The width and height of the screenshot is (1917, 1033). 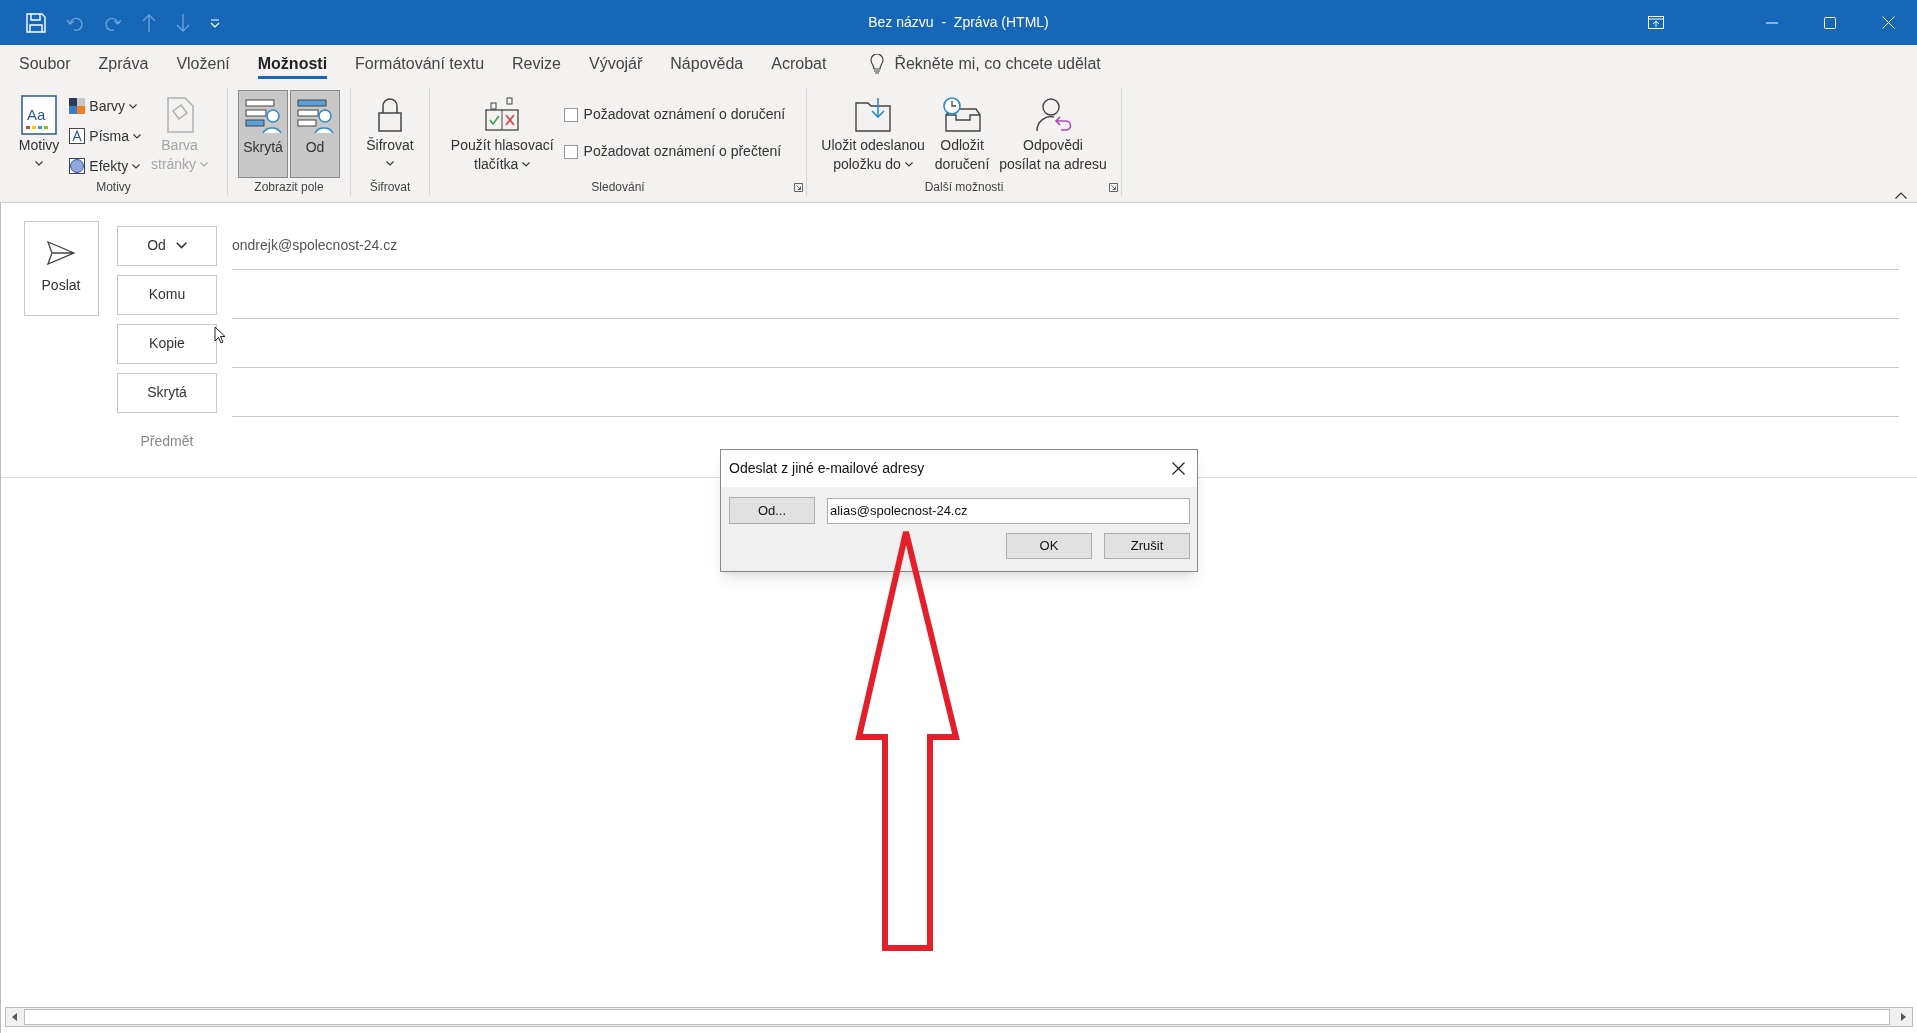 What do you see at coordinates (77, 106) in the screenshot?
I see `color-swatch-icon` at bounding box center [77, 106].